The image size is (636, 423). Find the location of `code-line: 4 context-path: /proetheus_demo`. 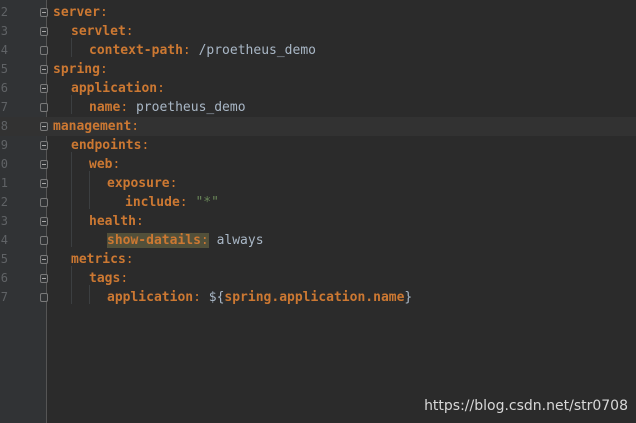

code-line: 4 context-path: /proetheus_demo is located at coordinates (318, 50).